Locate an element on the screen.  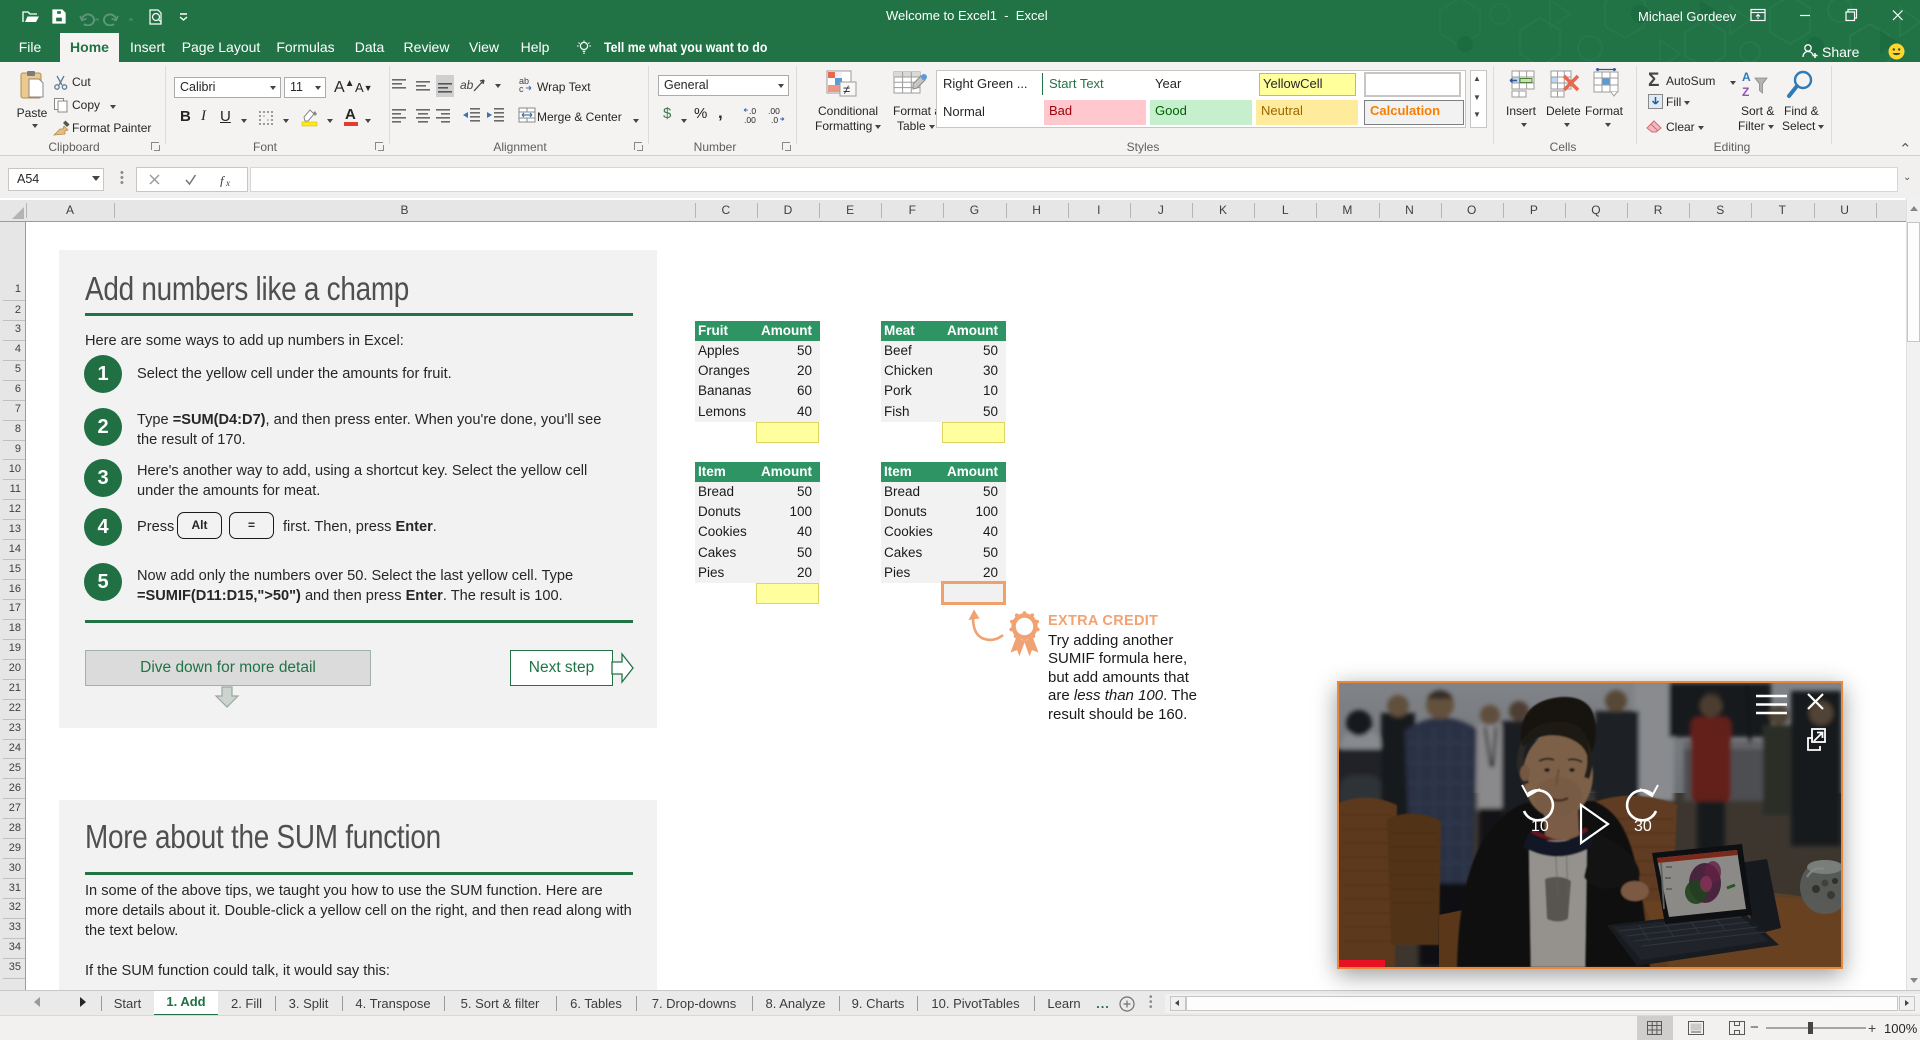
svg-text: 10 is located at coordinates (1540, 826).